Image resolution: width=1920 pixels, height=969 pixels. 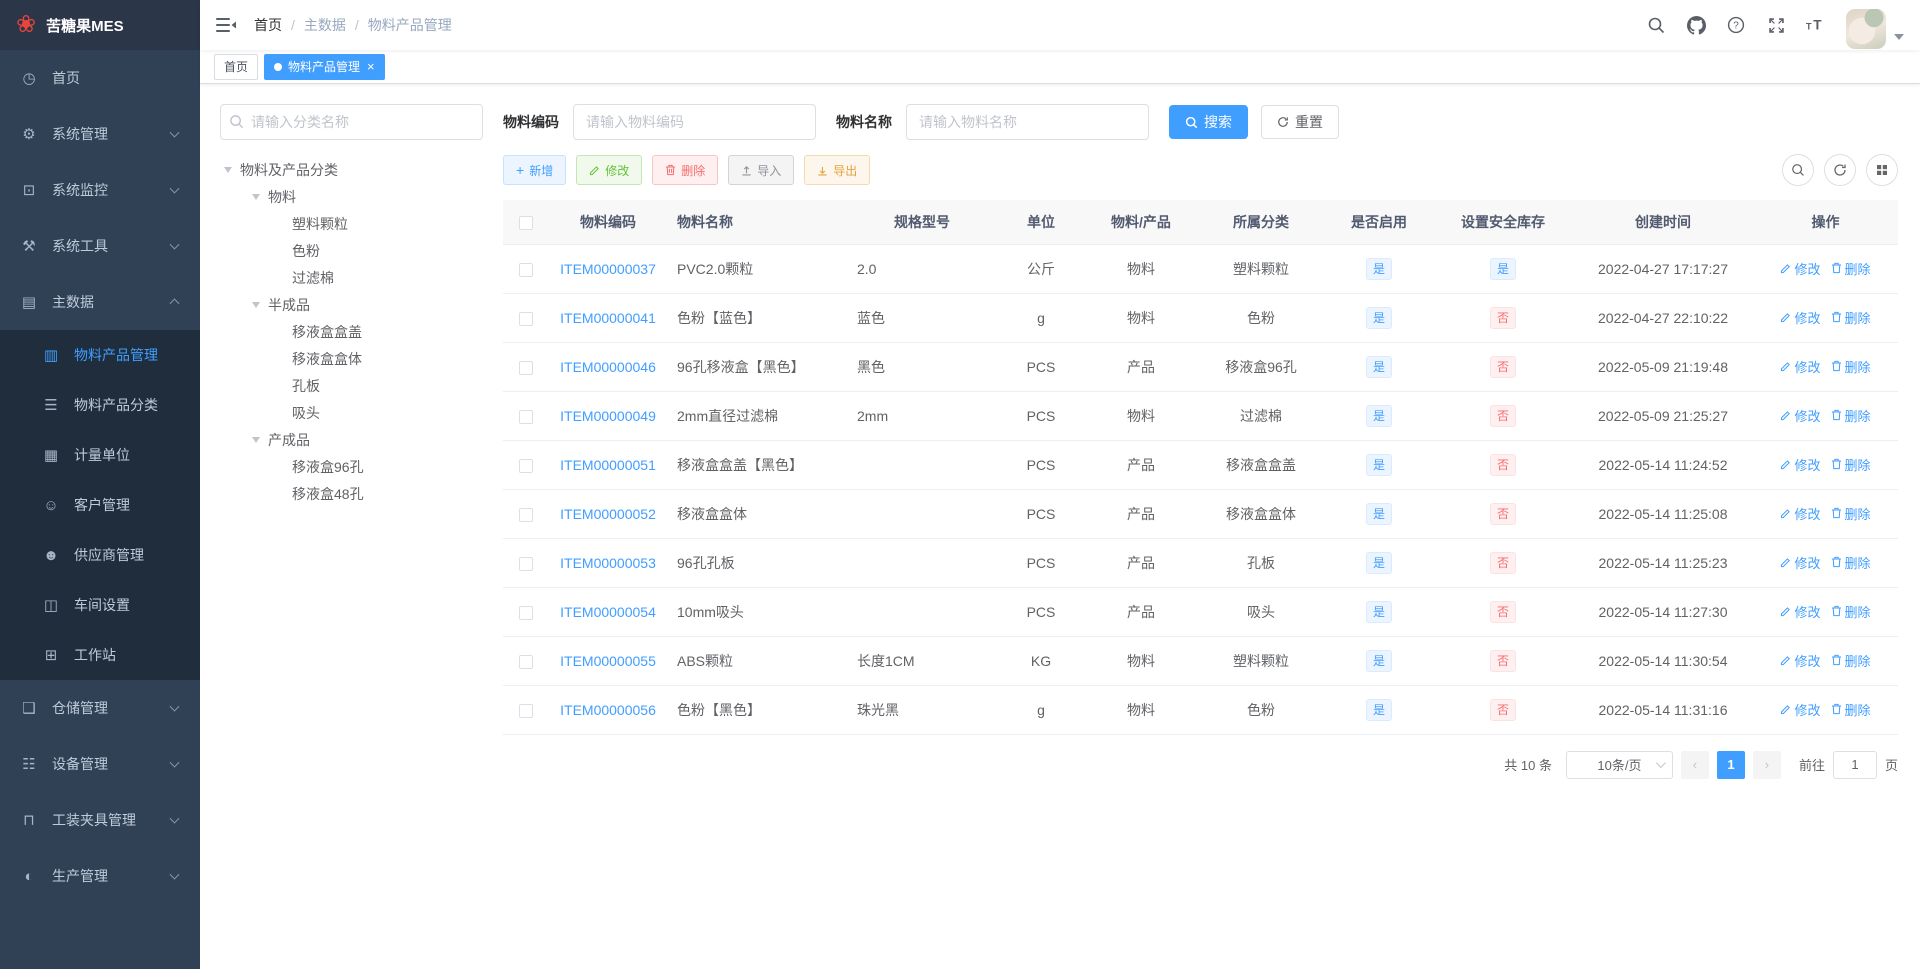 I want to click on user-menu, so click(x=1875, y=29).